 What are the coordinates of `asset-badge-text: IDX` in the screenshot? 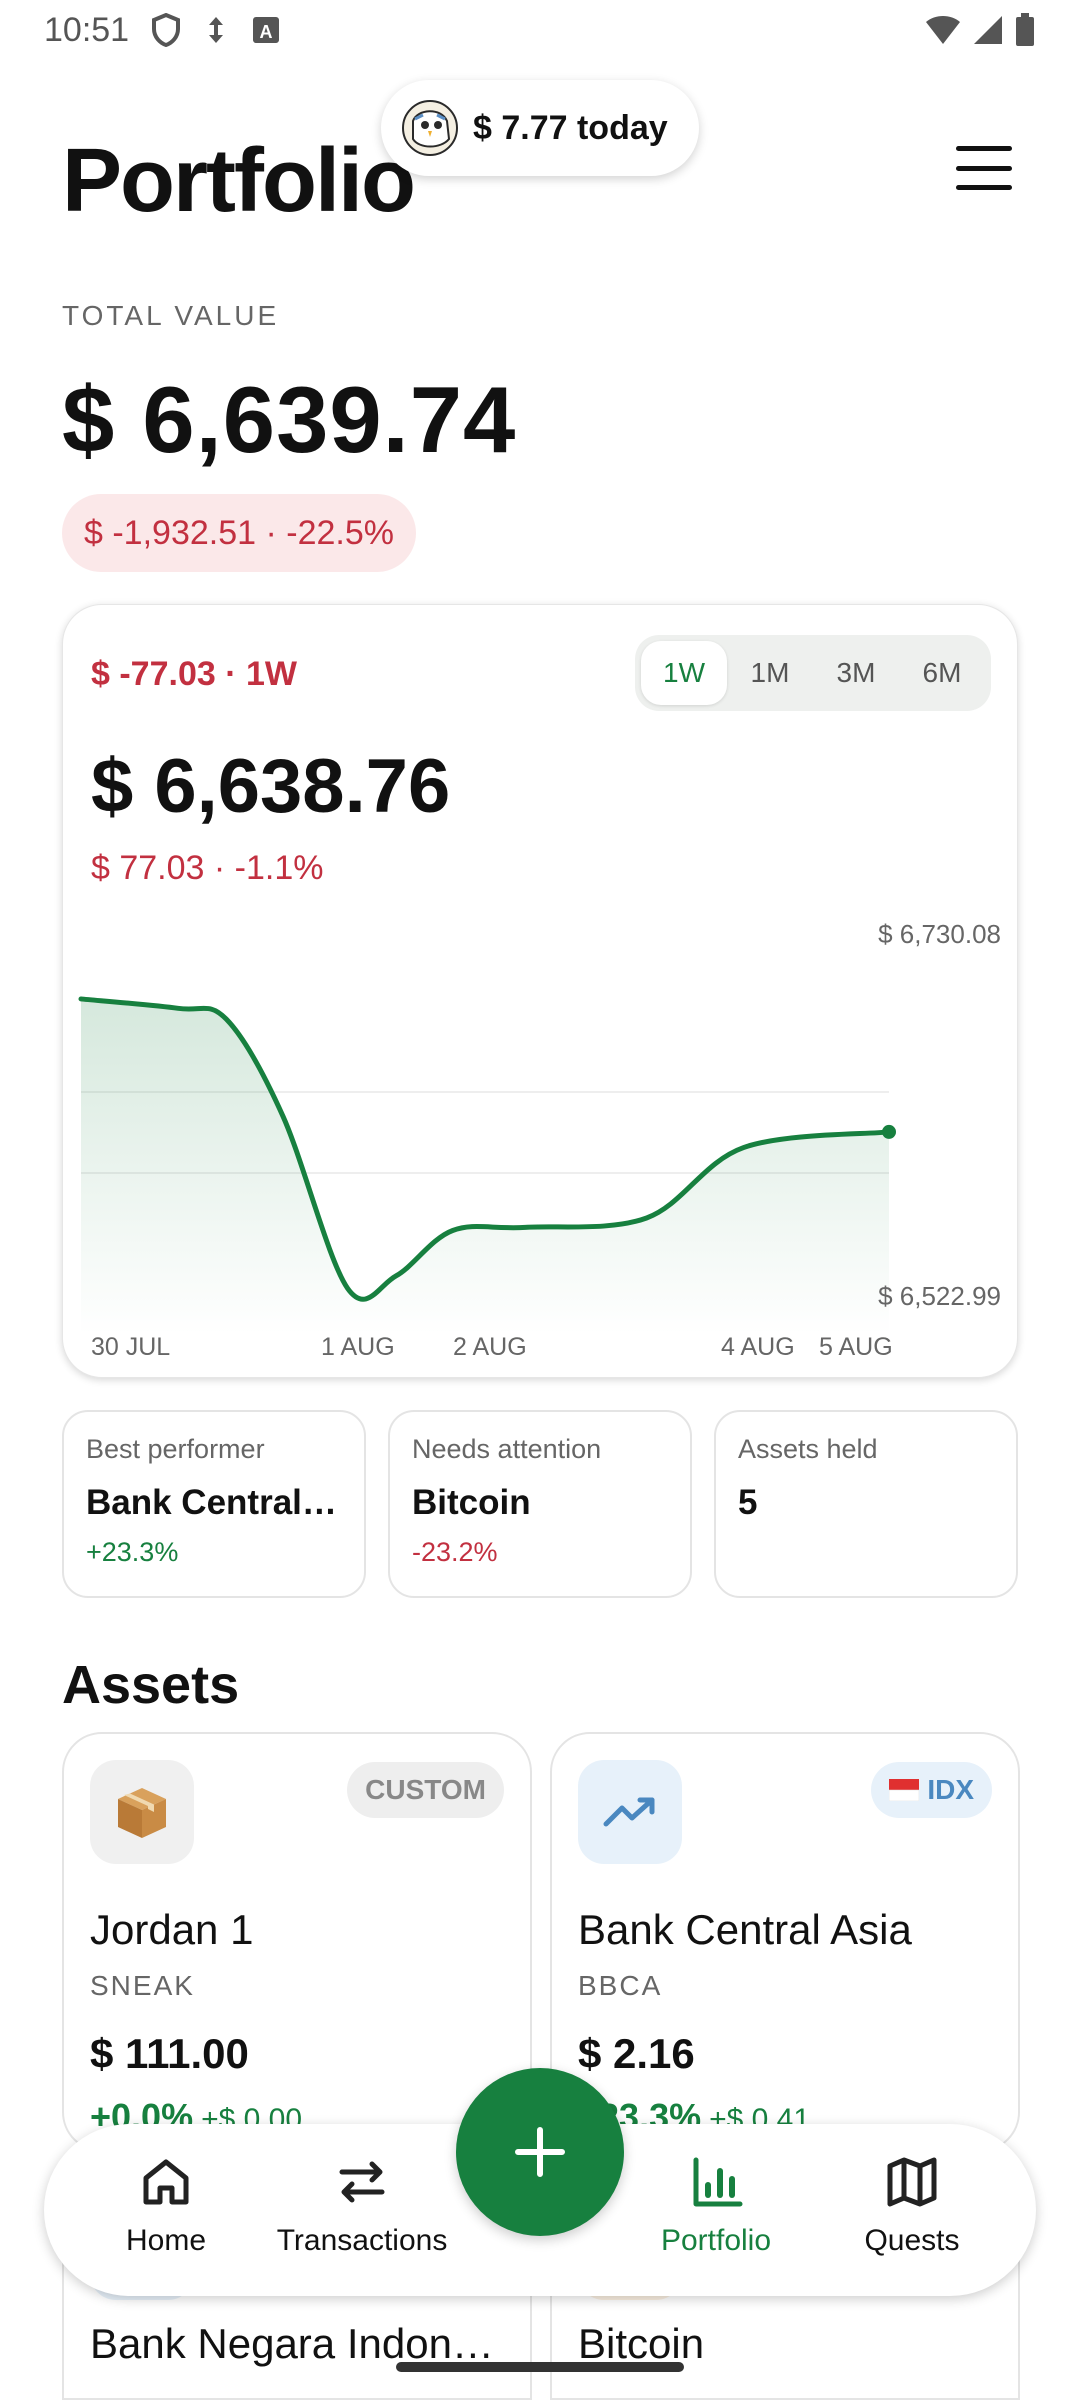 It's located at (950, 1789).